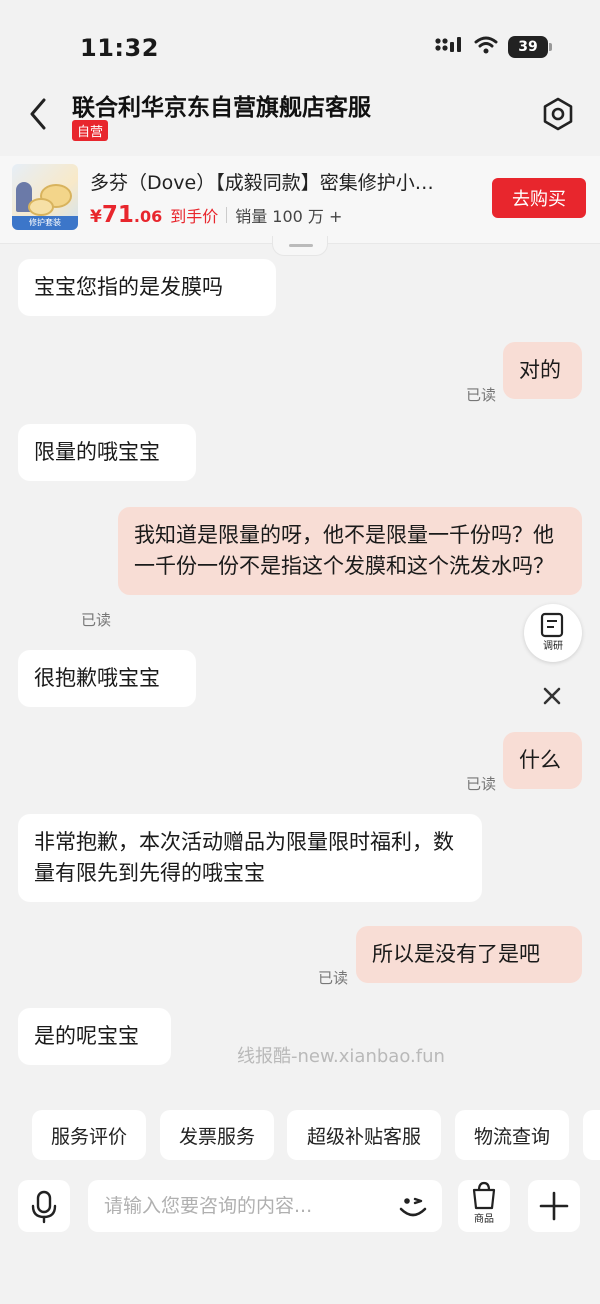  What do you see at coordinates (484, 1219) in the screenshot?
I see `goods-label: 商品` at bounding box center [484, 1219].